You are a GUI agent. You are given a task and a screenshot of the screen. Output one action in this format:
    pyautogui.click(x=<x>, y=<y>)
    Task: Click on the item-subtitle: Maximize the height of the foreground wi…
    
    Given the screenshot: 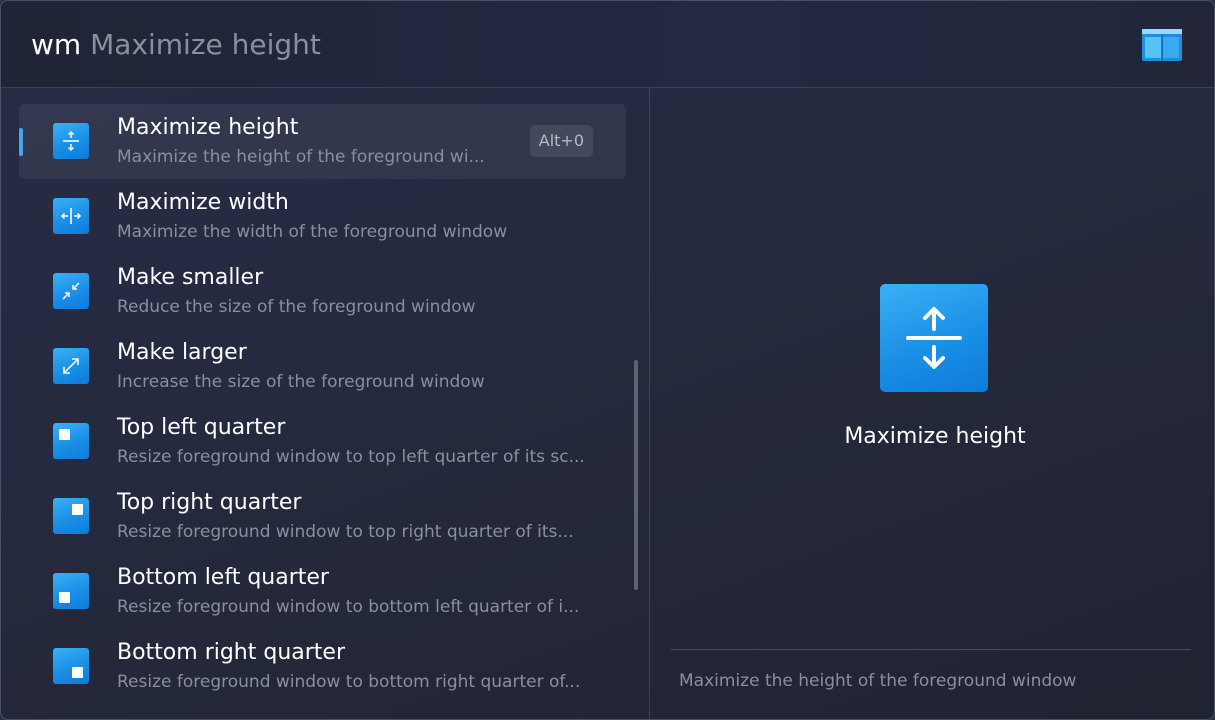 What is the action you would take?
    pyautogui.click(x=301, y=157)
    